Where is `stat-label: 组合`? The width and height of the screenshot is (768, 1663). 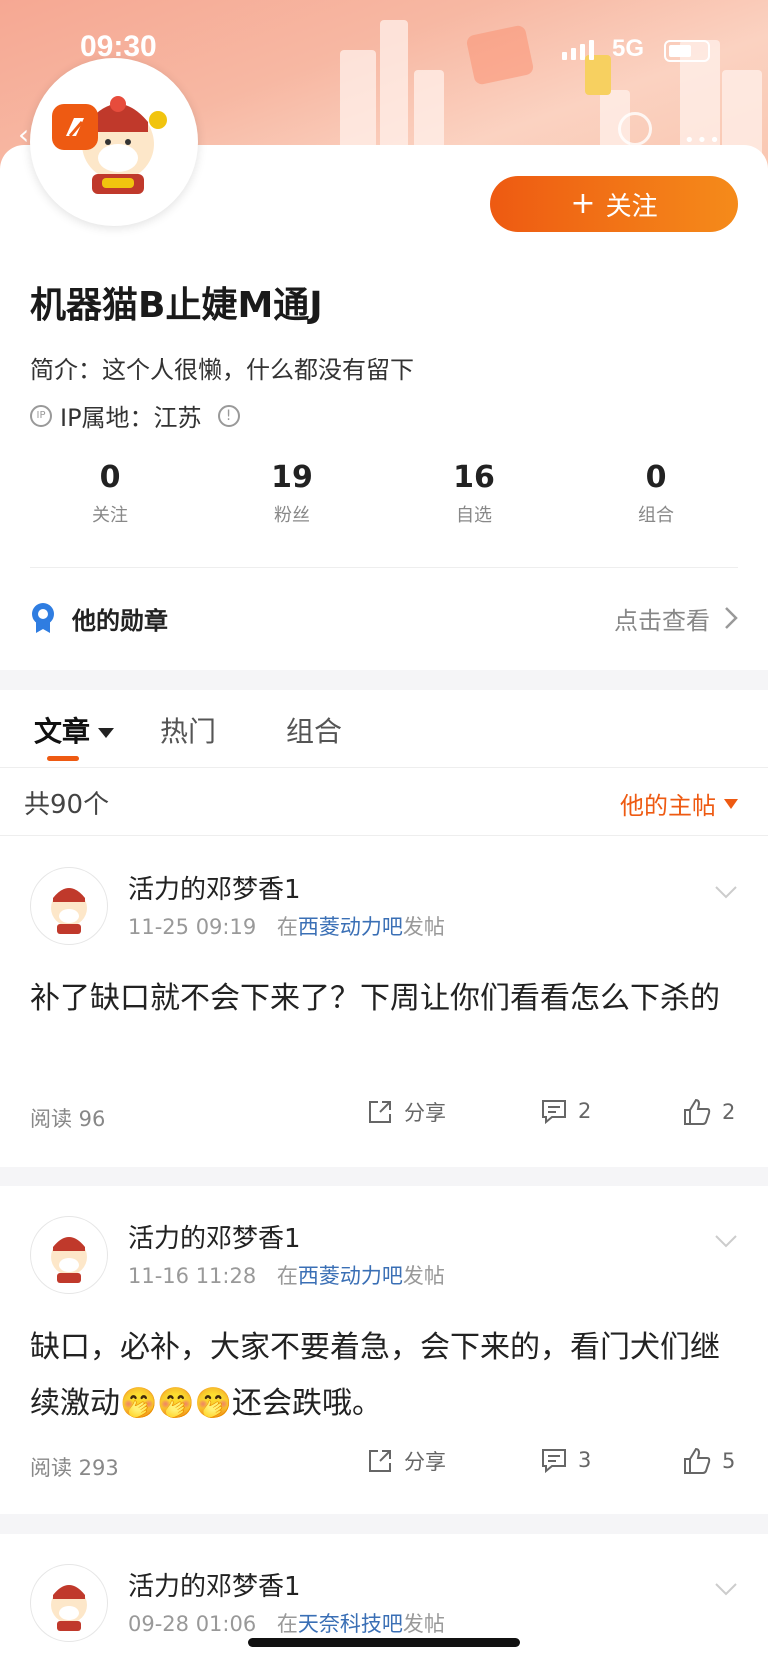
stat-label: 组合 is located at coordinates (656, 515).